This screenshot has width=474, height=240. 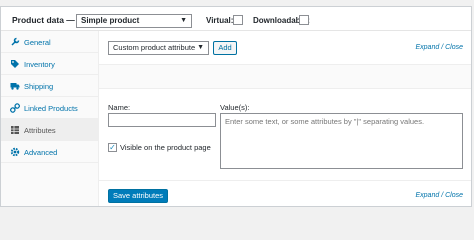 I want to click on tab-inventory: Inventory, so click(x=50, y=64).